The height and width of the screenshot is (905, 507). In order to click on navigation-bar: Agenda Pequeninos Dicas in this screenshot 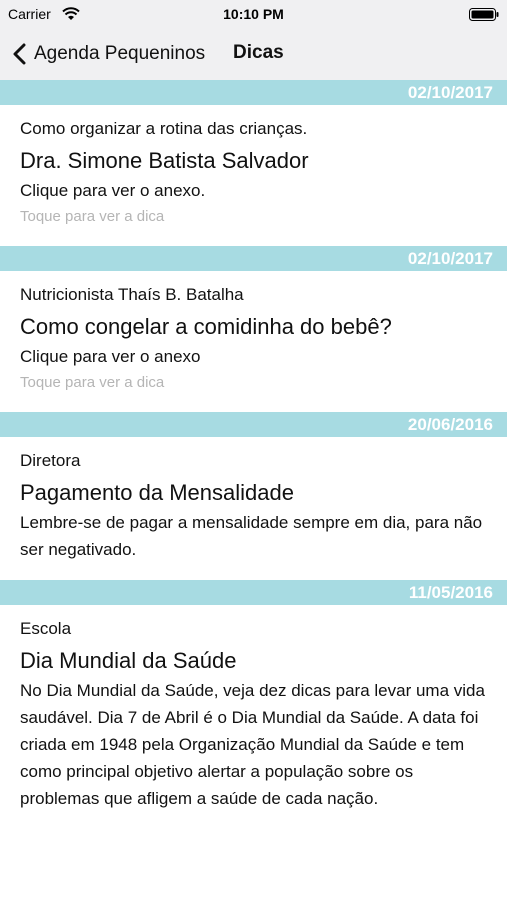, I will do `click(253, 54)`.